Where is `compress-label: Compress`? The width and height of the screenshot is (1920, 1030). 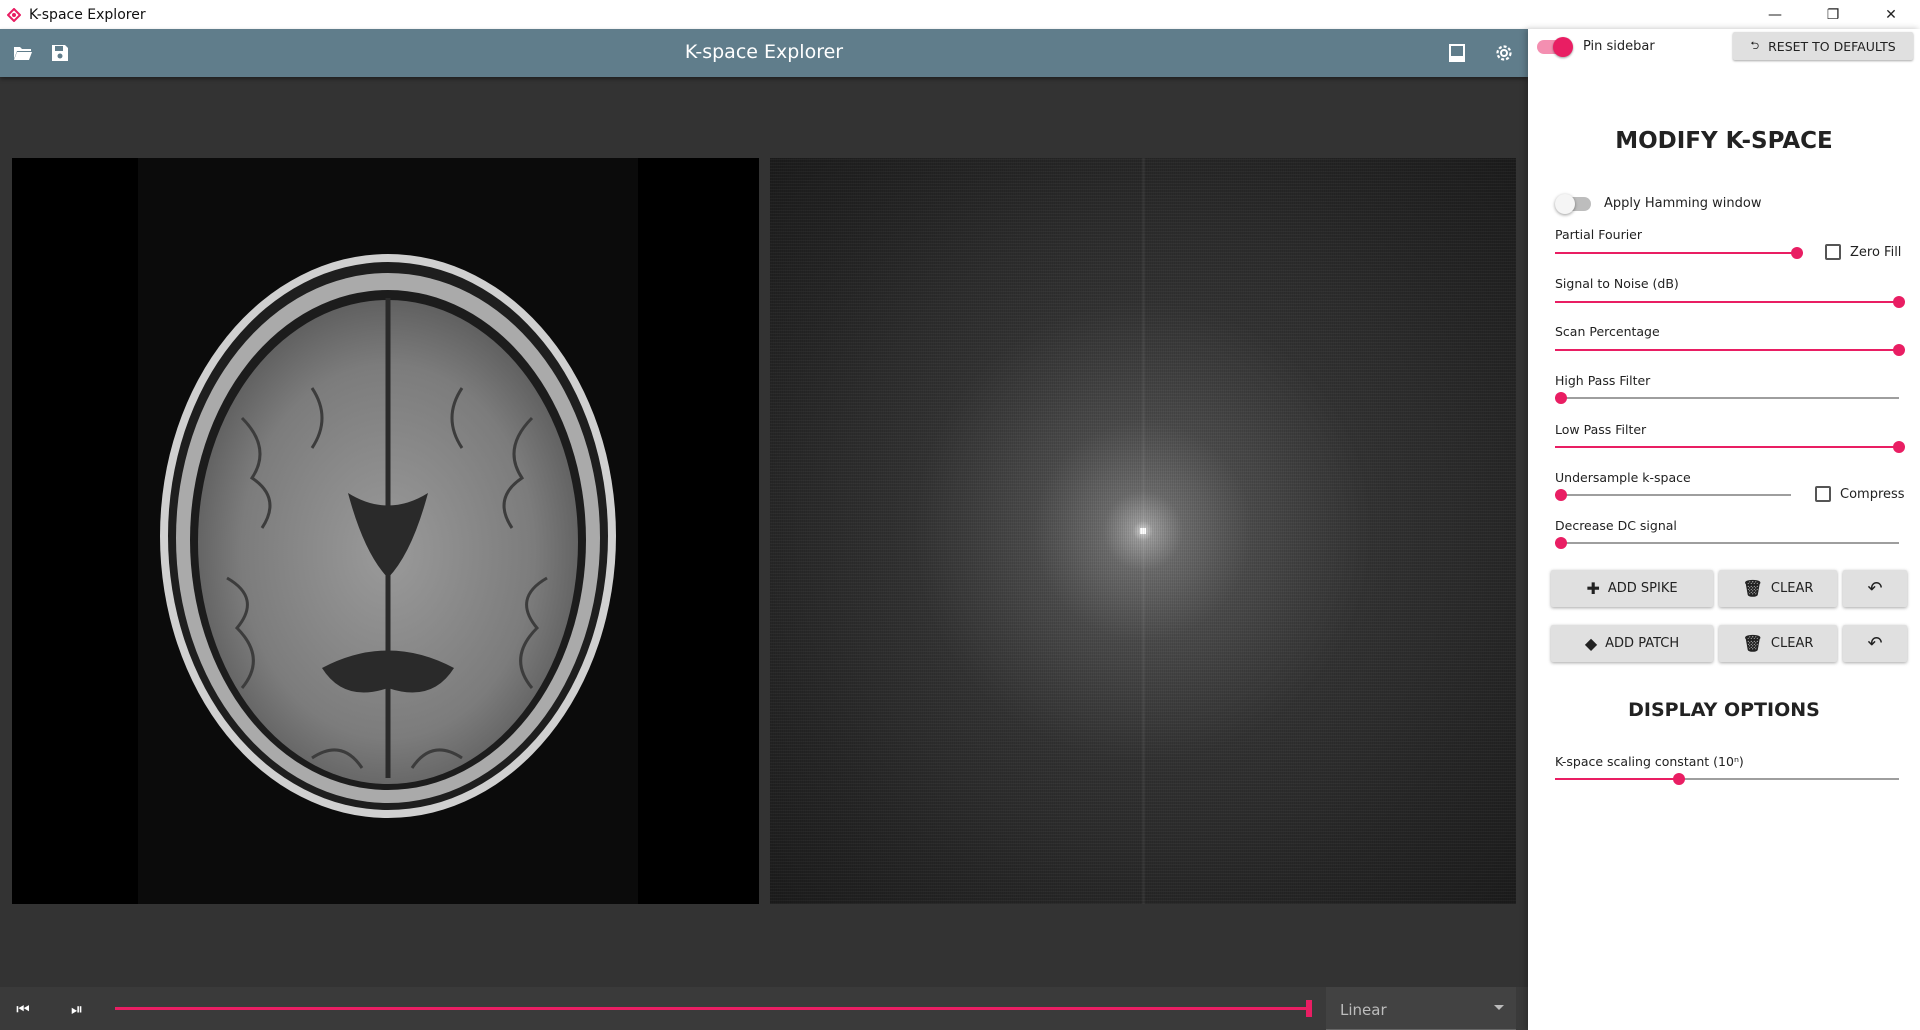
compress-label: Compress is located at coordinates (1872, 494).